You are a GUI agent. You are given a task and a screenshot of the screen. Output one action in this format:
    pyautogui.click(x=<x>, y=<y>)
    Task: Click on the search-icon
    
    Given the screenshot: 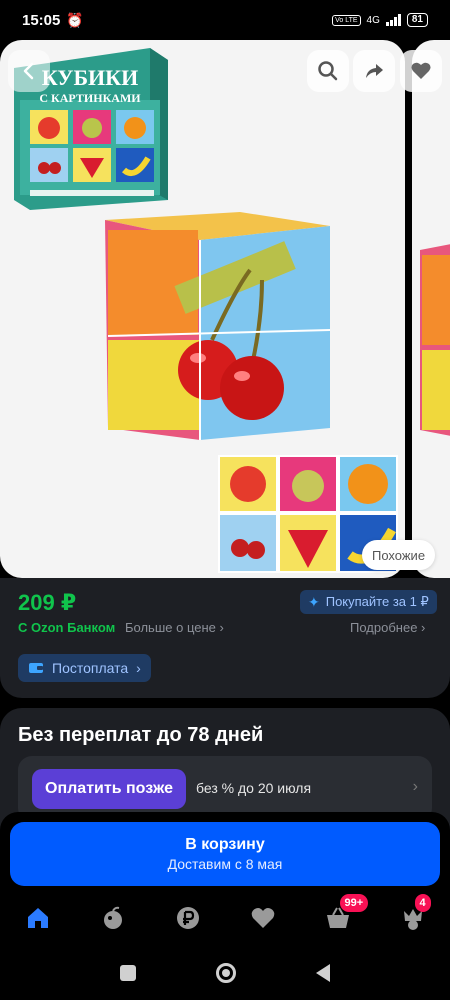 What is the action you would take?
    pyautogui.click(x=328, y=71)
    